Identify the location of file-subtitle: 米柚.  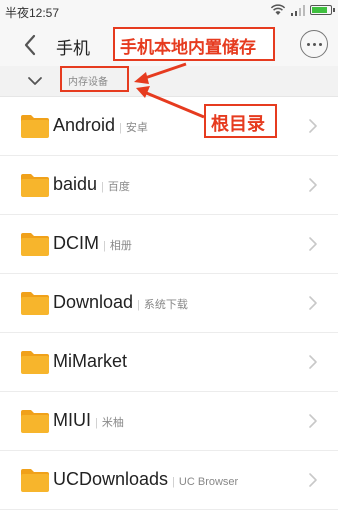
(112, 423).